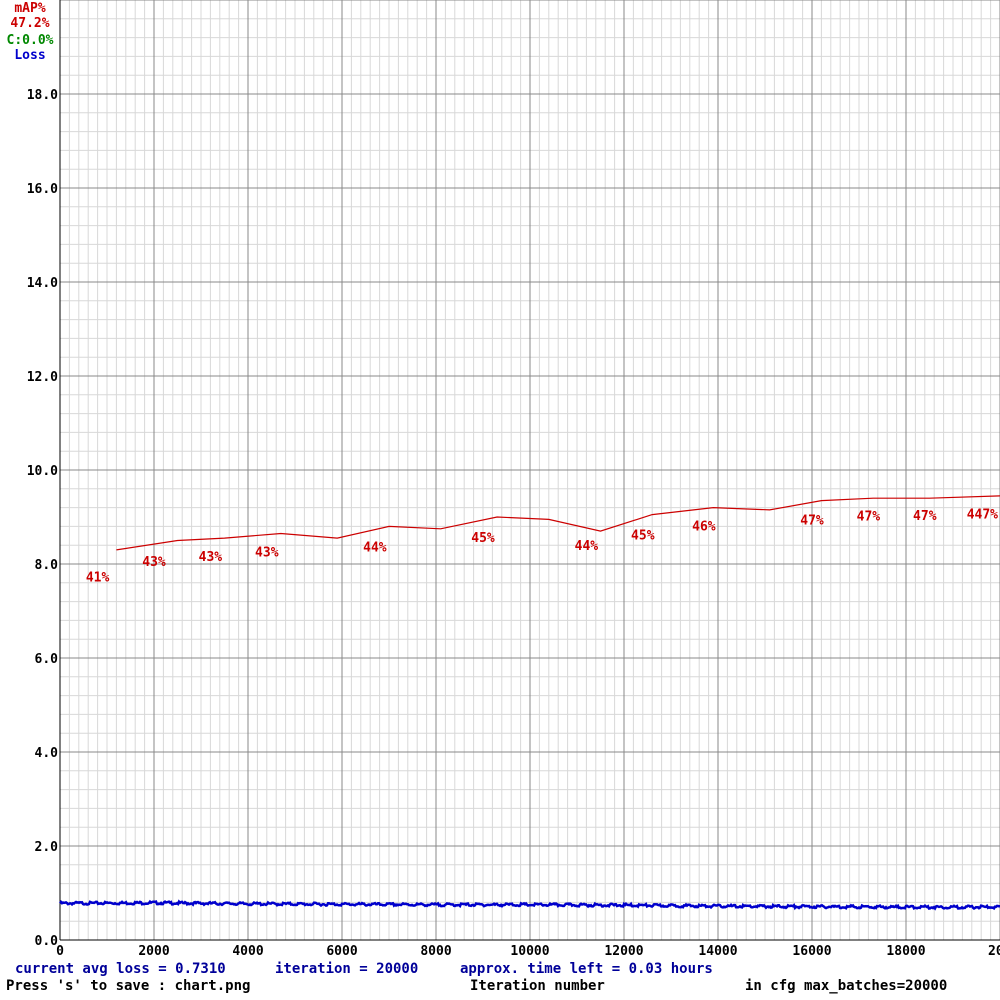 This screenshot has width=1000, height=1000. Describe the element at coordinates (42, 189) in the screenshot. I see `y-tick-label: 16.0` at that location.